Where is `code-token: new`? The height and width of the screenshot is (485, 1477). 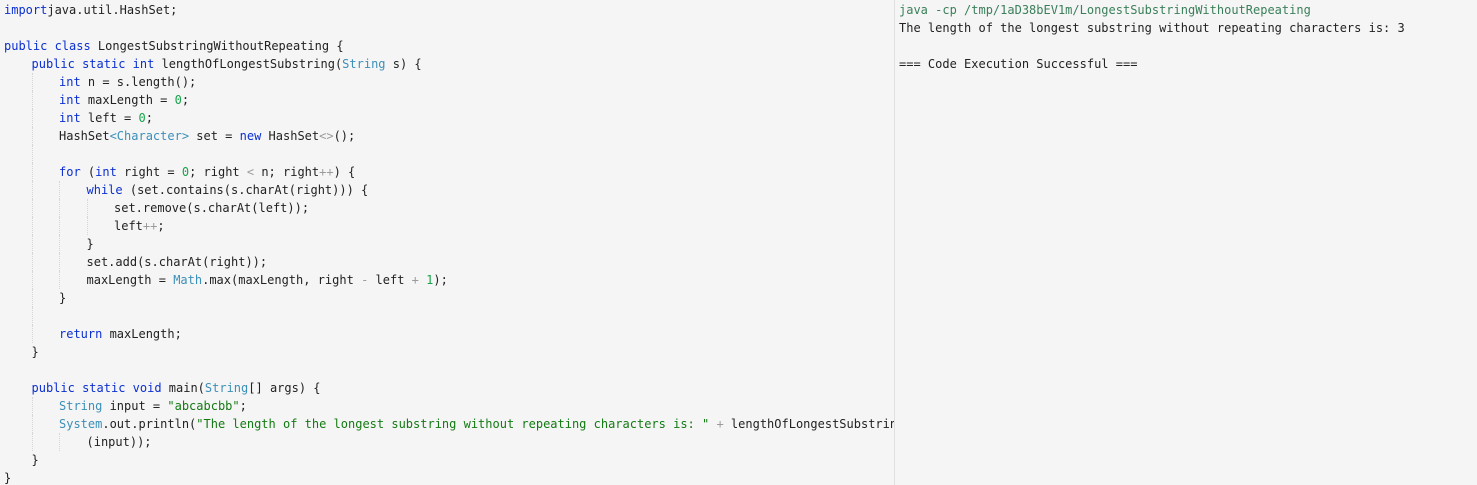
code-token: new is located at coordinates (254, 136).